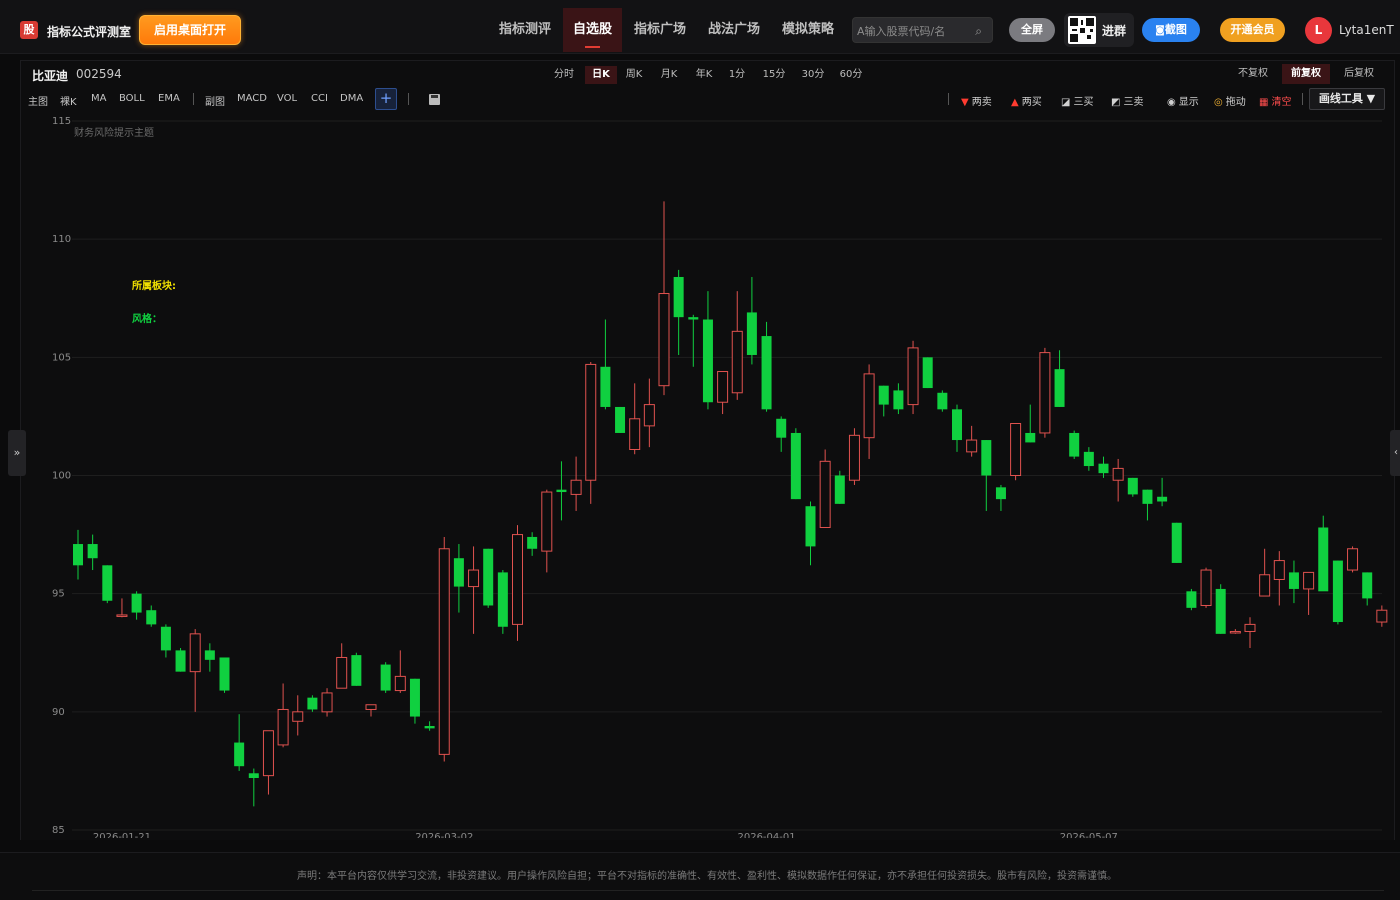  Describe the element at coordinates (122, 837) in the screenshot. I see `x-tick-label: 2026-01-21` at that location.